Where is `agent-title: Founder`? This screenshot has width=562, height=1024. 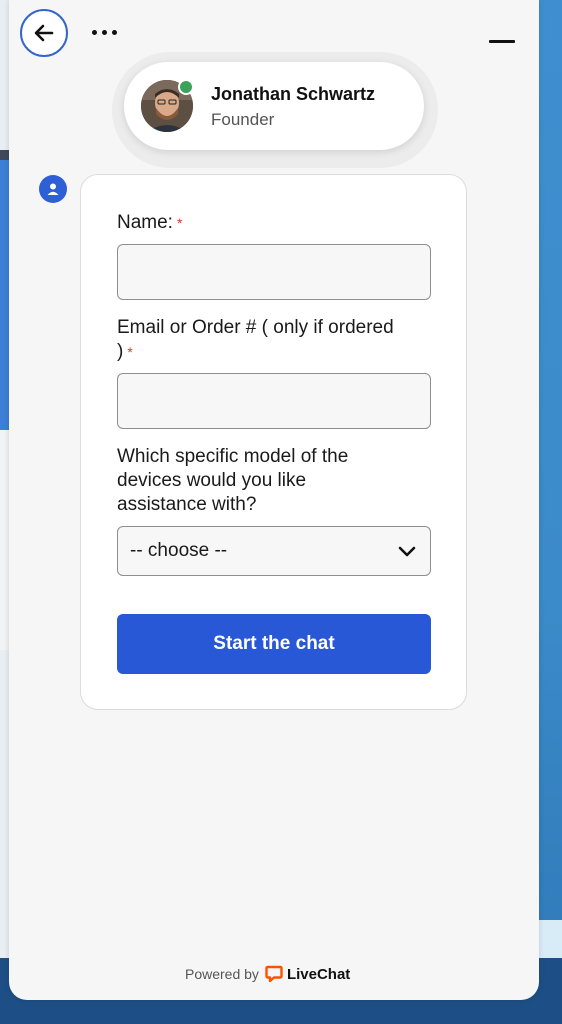 agent-title: Founder is located at coordinates (243, 119).